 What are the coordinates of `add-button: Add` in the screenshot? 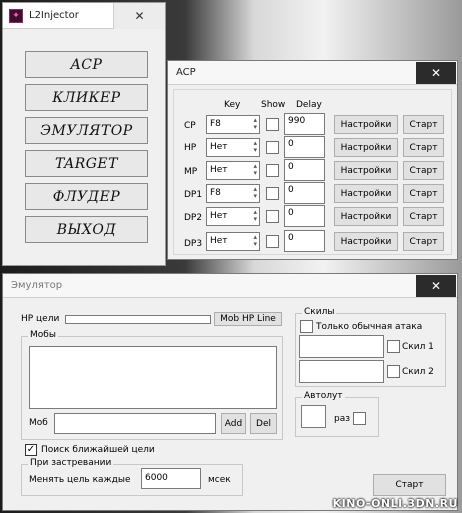 It's located at (233, 423).